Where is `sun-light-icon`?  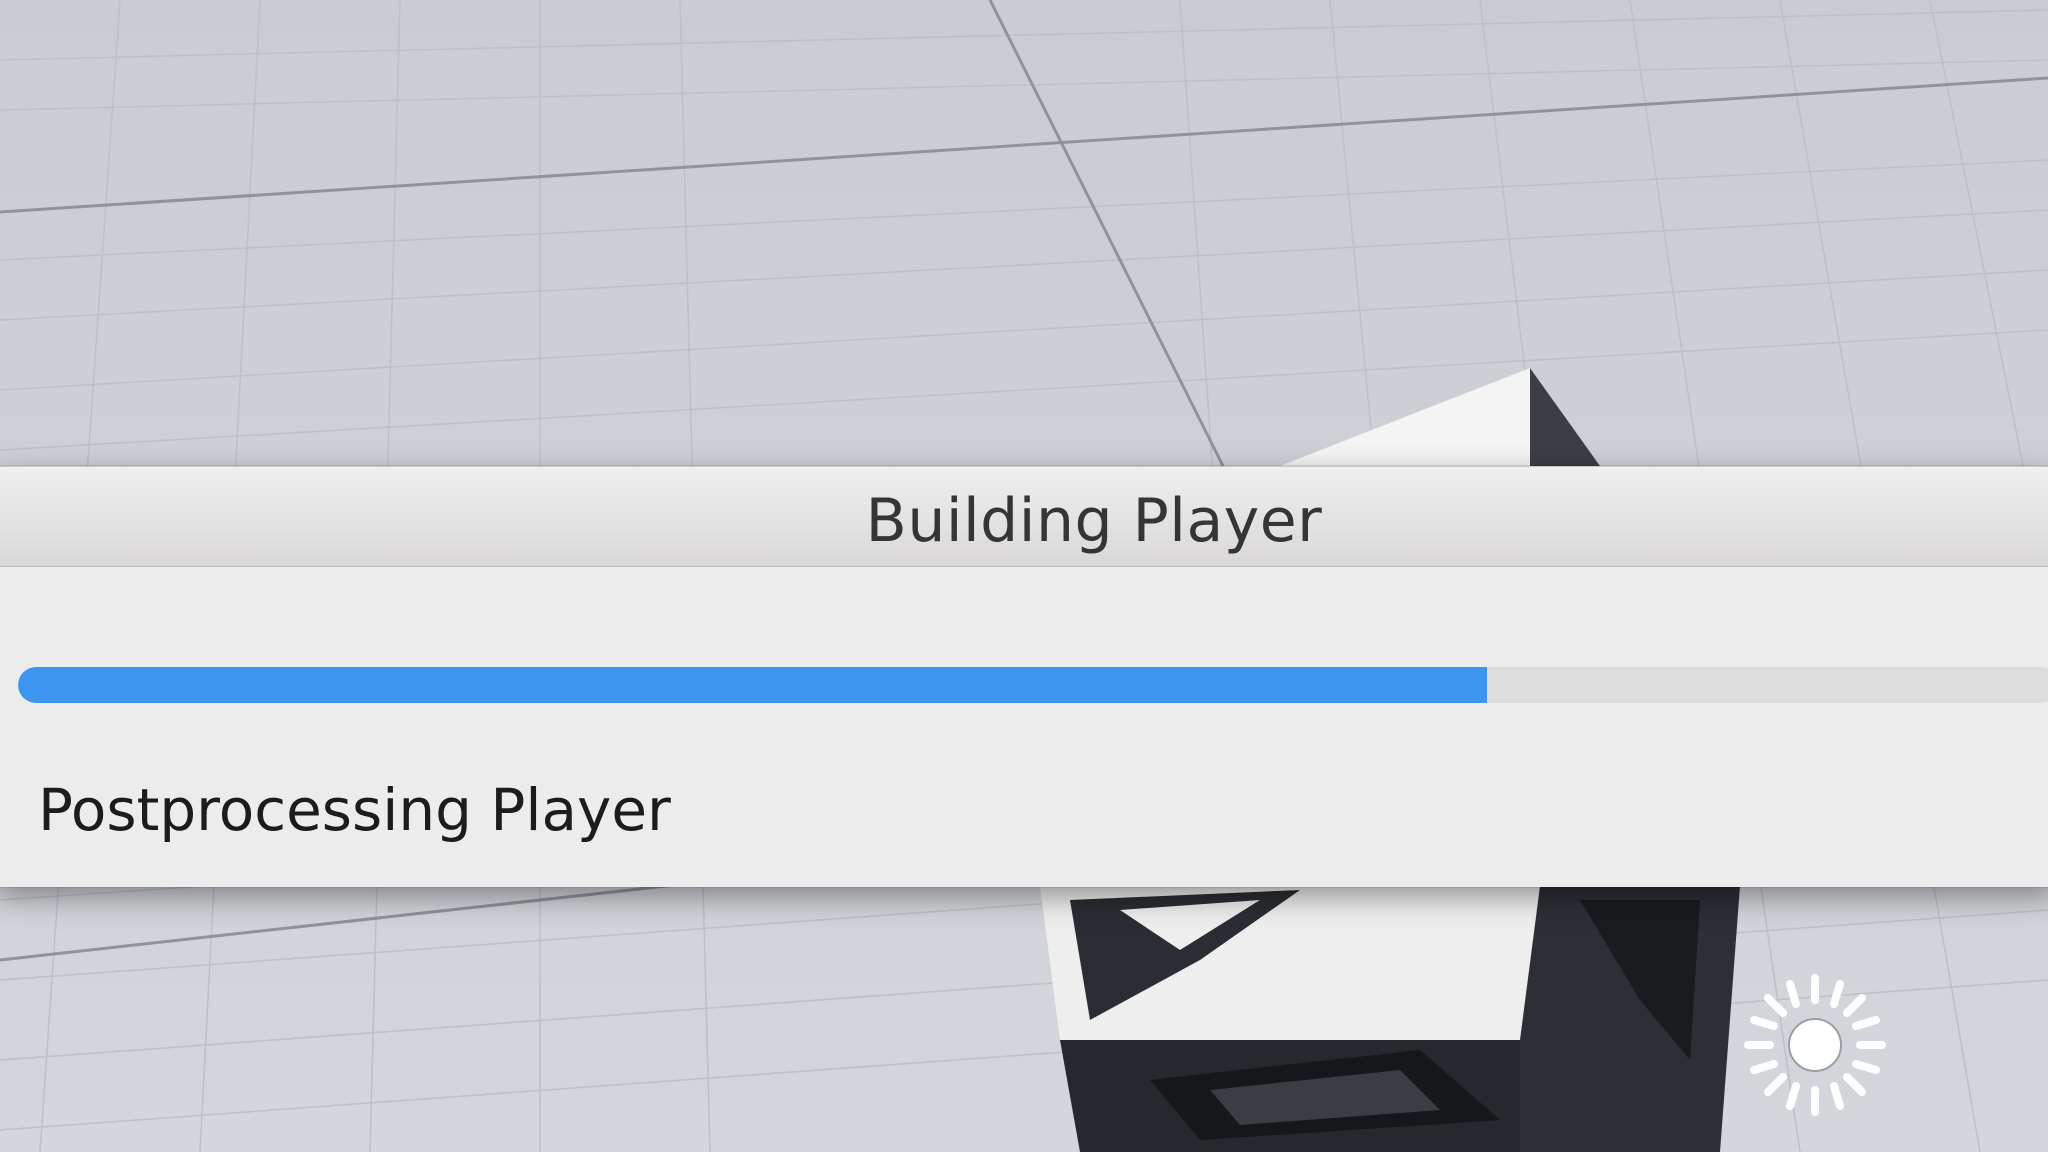 sun-light-icon is located at coordinates (1815, 1045).